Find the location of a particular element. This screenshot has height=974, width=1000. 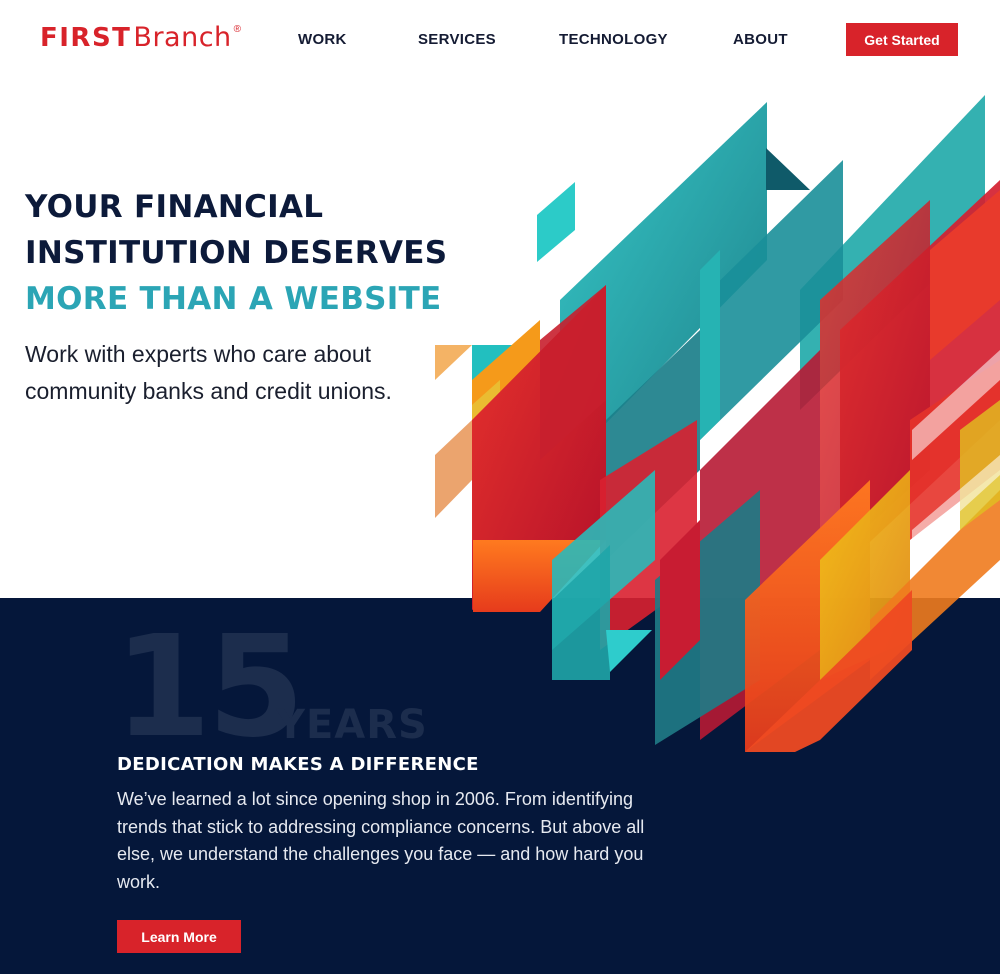

nav-technology: TECHNOLOGY is located at coordinates (613, 39).